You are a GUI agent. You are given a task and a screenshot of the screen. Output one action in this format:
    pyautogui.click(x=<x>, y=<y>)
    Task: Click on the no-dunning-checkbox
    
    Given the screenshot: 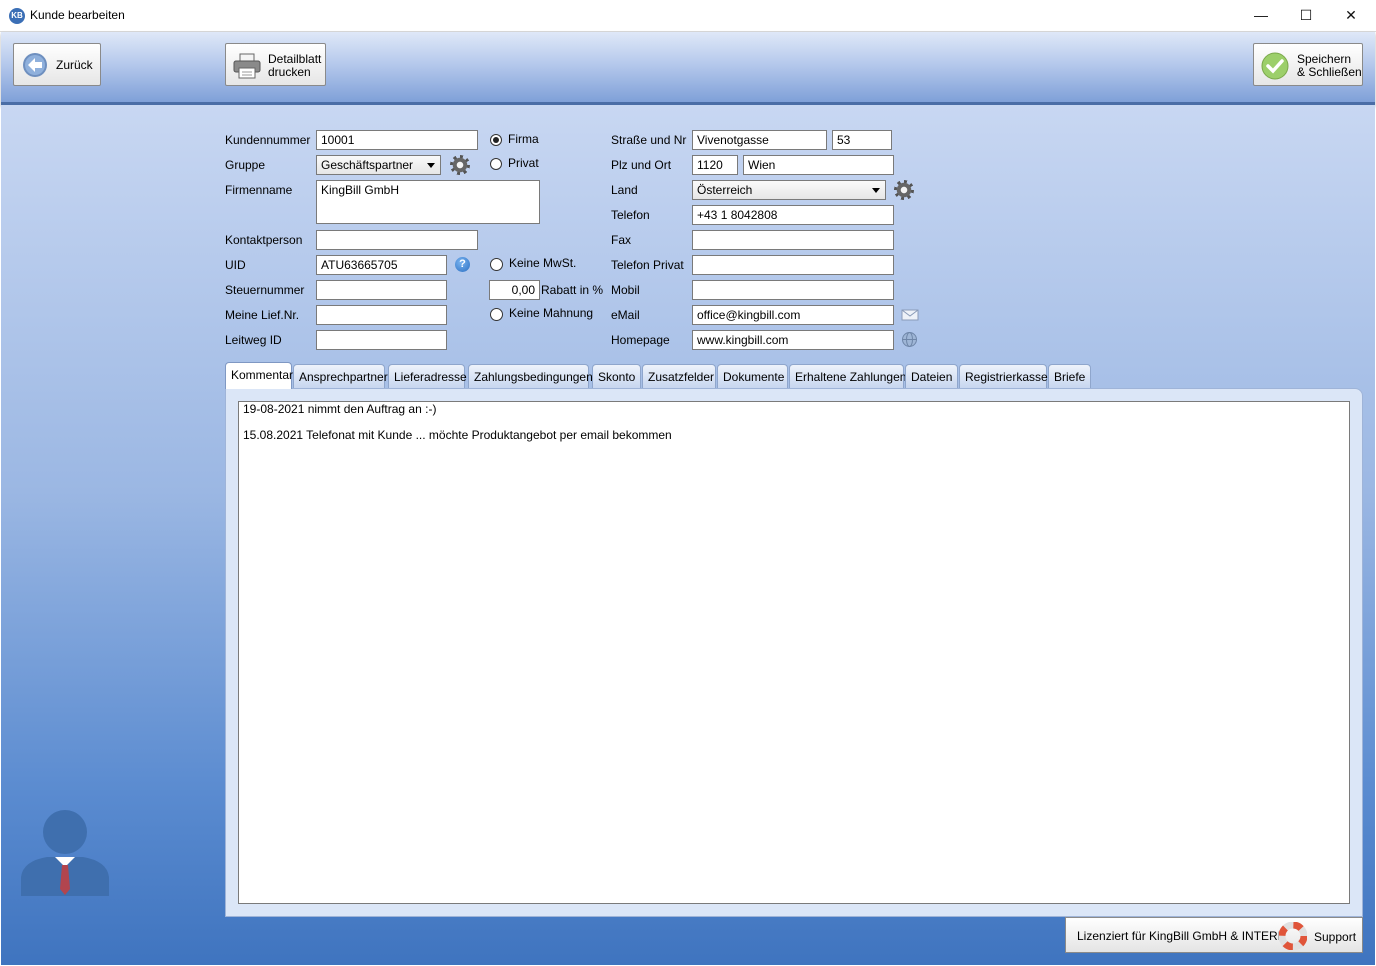 What is the action you would take?
    pyautogui.click(x=496, y=314)
    